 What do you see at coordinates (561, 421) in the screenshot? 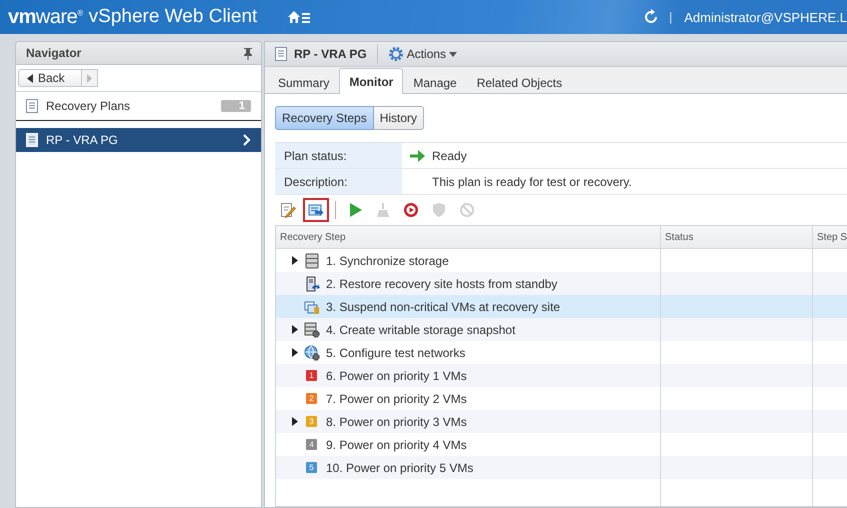
I see `table-row: 3 8. Power on priority 3 VMs` at bounding box center [561, 421].